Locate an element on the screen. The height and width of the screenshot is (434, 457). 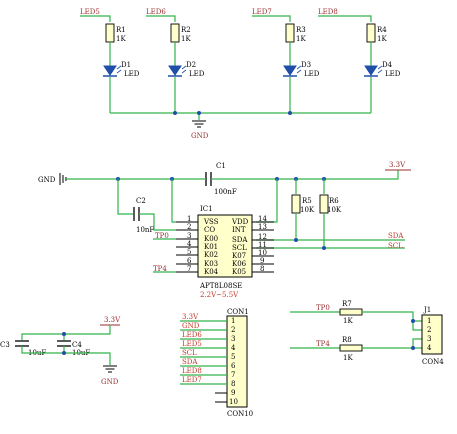
wire-led6 is located at coordinates (161, 18).